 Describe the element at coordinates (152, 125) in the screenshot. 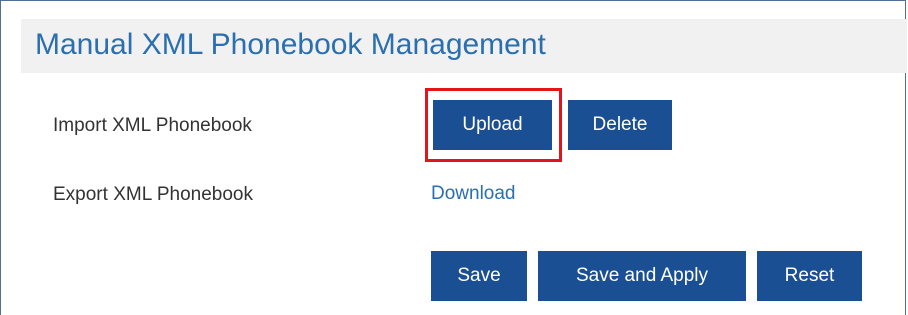

I see `import-phonebook-label: Import XML Phonebook` at that location.